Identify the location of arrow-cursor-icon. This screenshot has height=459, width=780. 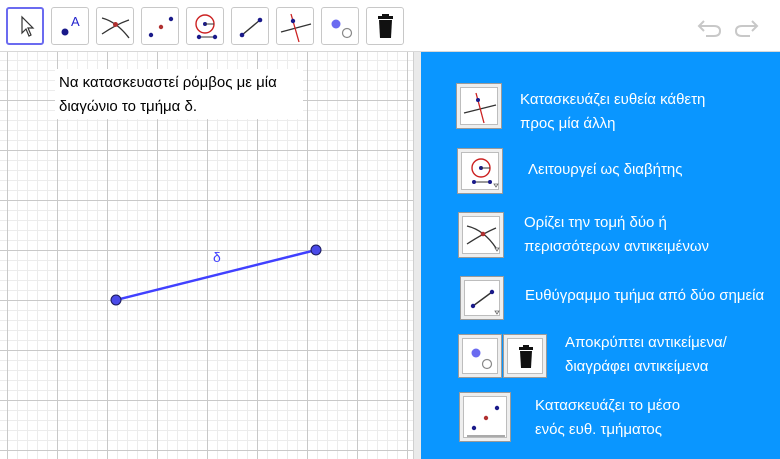
(28, 26).